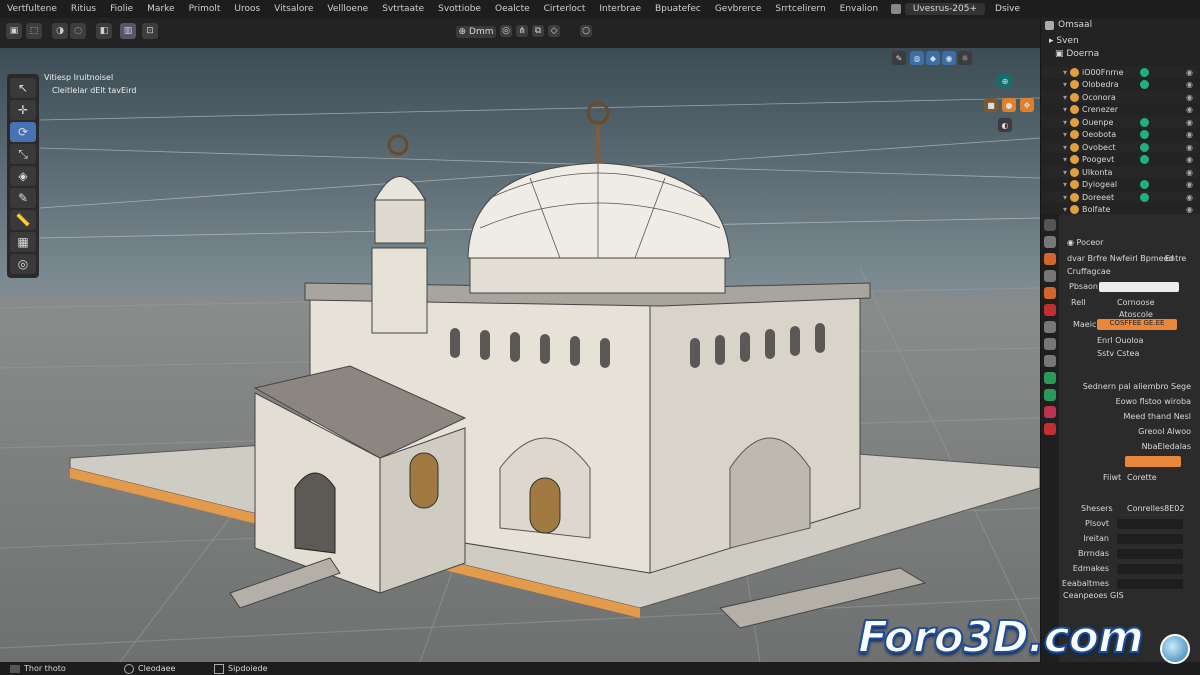 The image size is (1200, 675). Describe the element at coordinates (1050, 429) in the screenshot. I see `material-tab-icon` at that location.